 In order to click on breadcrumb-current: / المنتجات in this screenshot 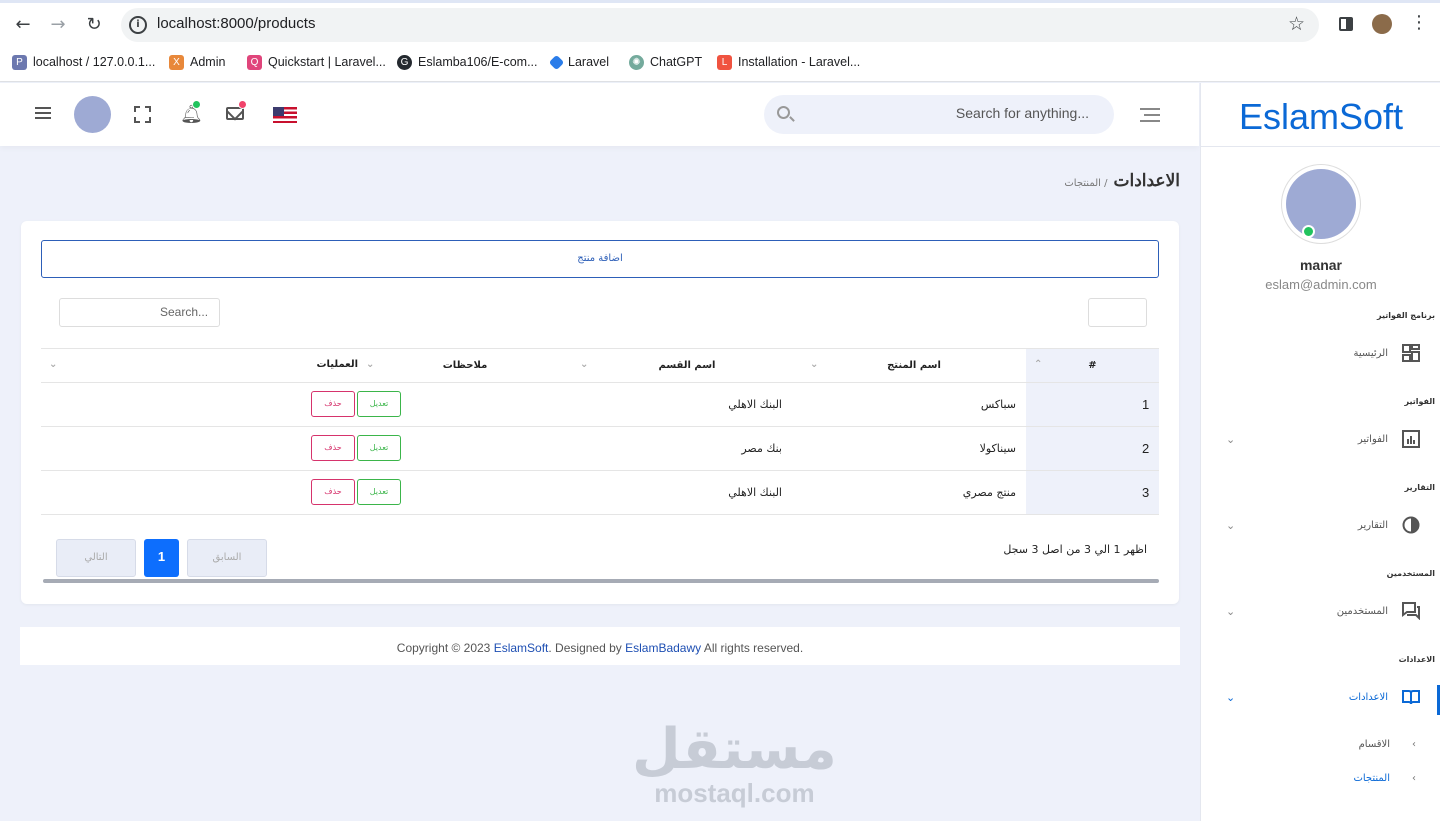, I will do `click(1085, 183)`.